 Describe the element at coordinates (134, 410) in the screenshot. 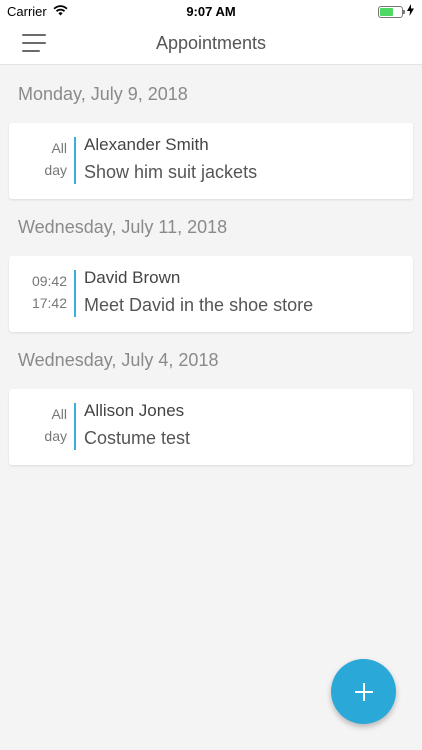

I see `appointment-client-name: Allison Jones` at that location.